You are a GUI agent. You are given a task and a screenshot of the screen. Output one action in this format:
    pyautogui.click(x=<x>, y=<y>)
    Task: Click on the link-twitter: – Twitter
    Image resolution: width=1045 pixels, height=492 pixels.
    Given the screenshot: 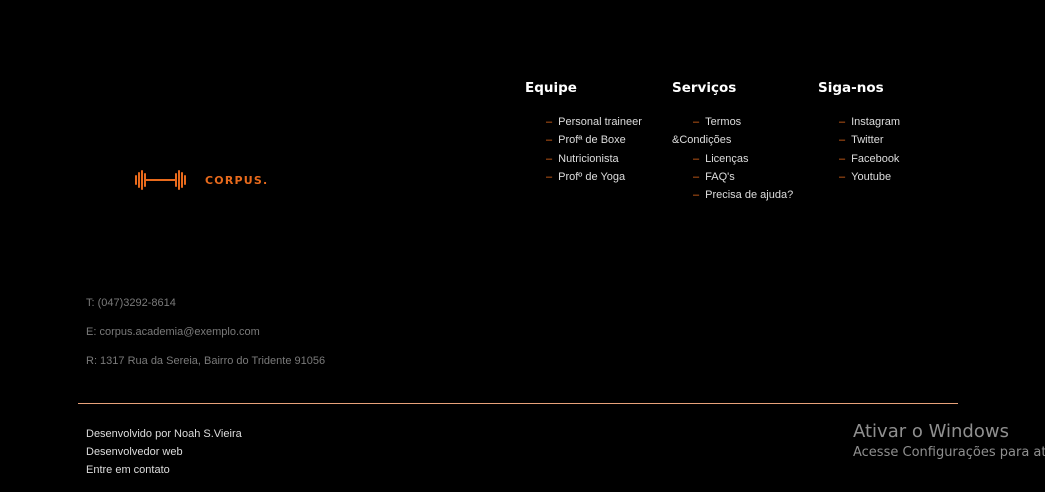 What is the action you would take?
    pyautogui.click(x=869, y=140)
    